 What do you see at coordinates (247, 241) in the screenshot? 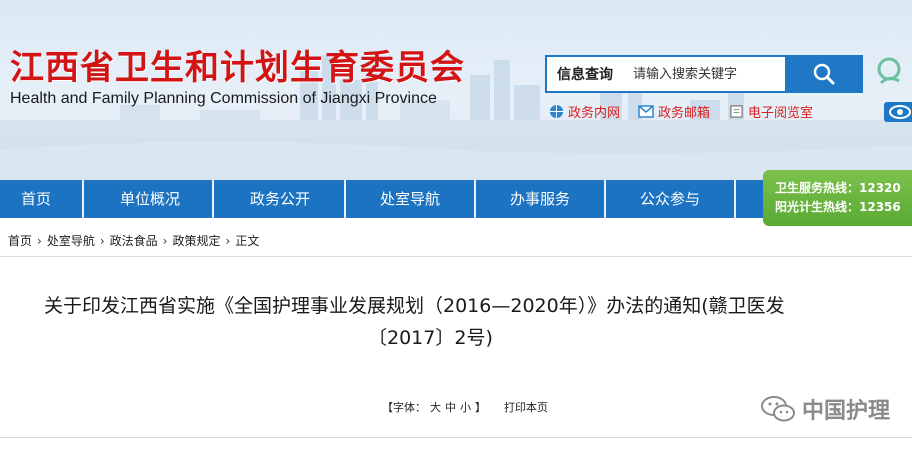
I see `breadcrumb-current: 正文` at bounding box center [247, 241].